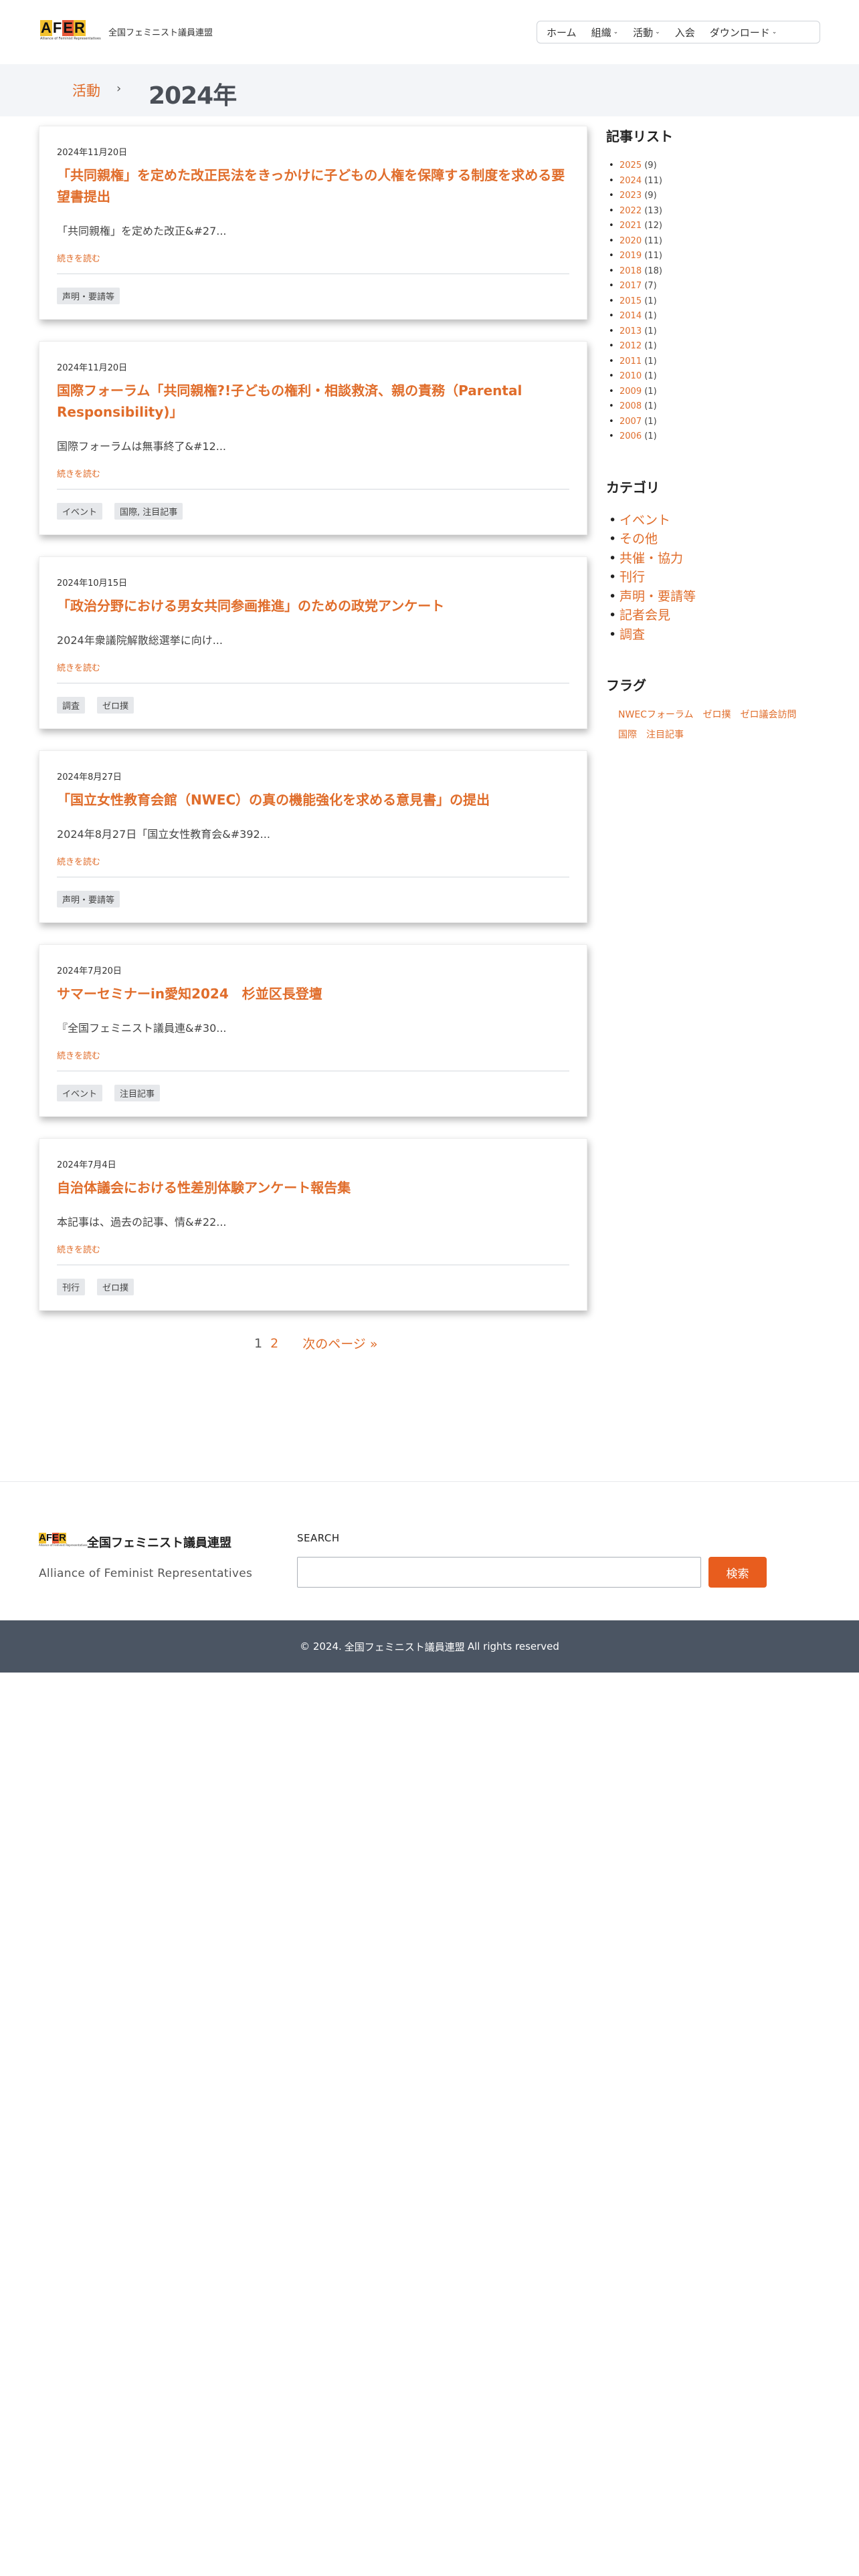 The height and width of the screenshot is (2576, 859). I want to click on archive-year-link: 2010, so click(630, 376).